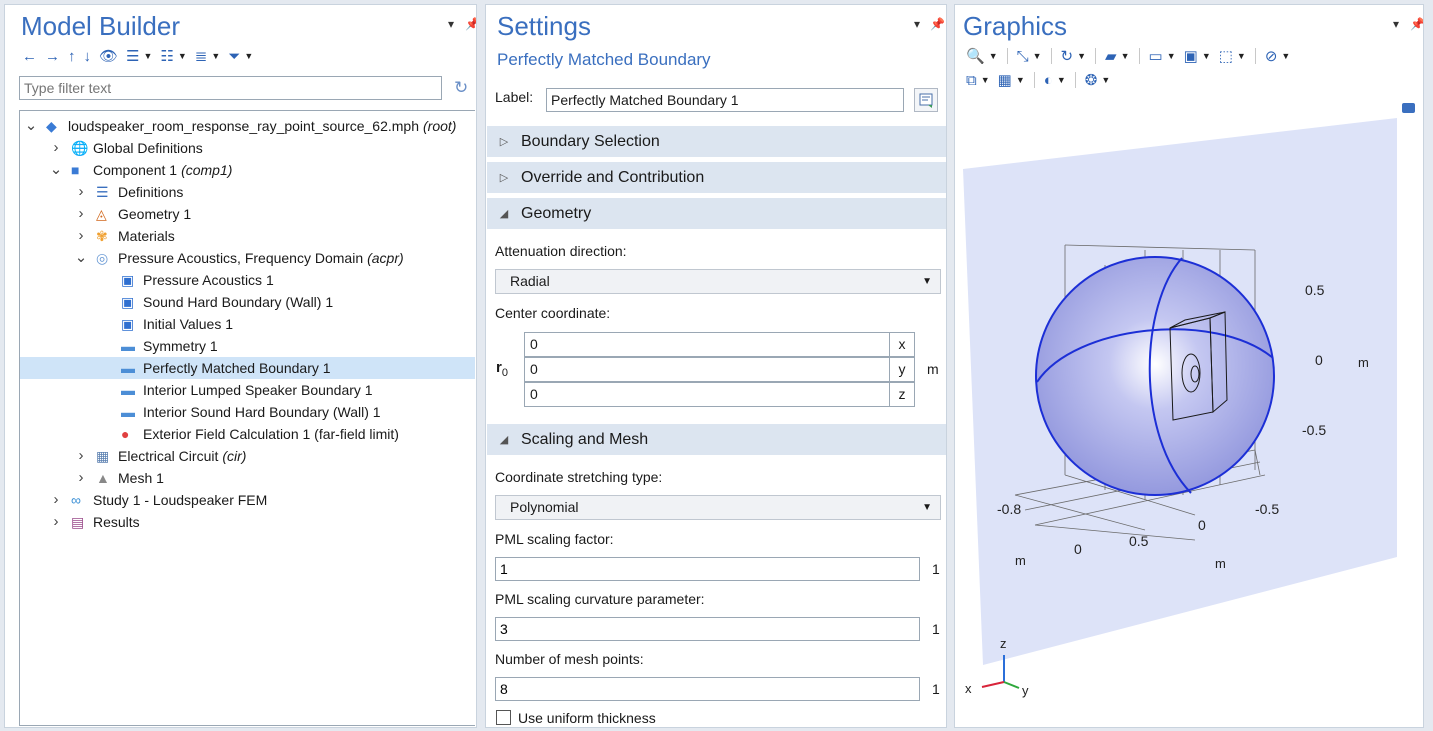 This screenshot has width=1433, height=731. What do you see at coordinates (128, 324) in the screenshot?
I see `initial-values-icon: ▣` at bounding box center [128, 324].